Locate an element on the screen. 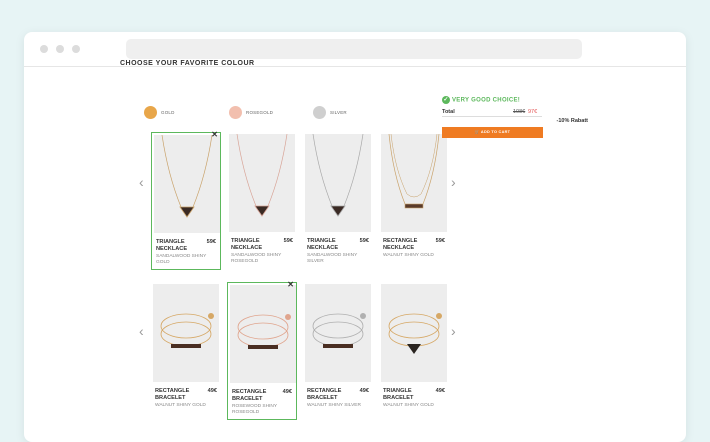 This screenshot has height=442, width=710. product-card: RECTANGLE BRACELET 49€ WALNUT SHINY GOLD is located at coordinates (186, 351).